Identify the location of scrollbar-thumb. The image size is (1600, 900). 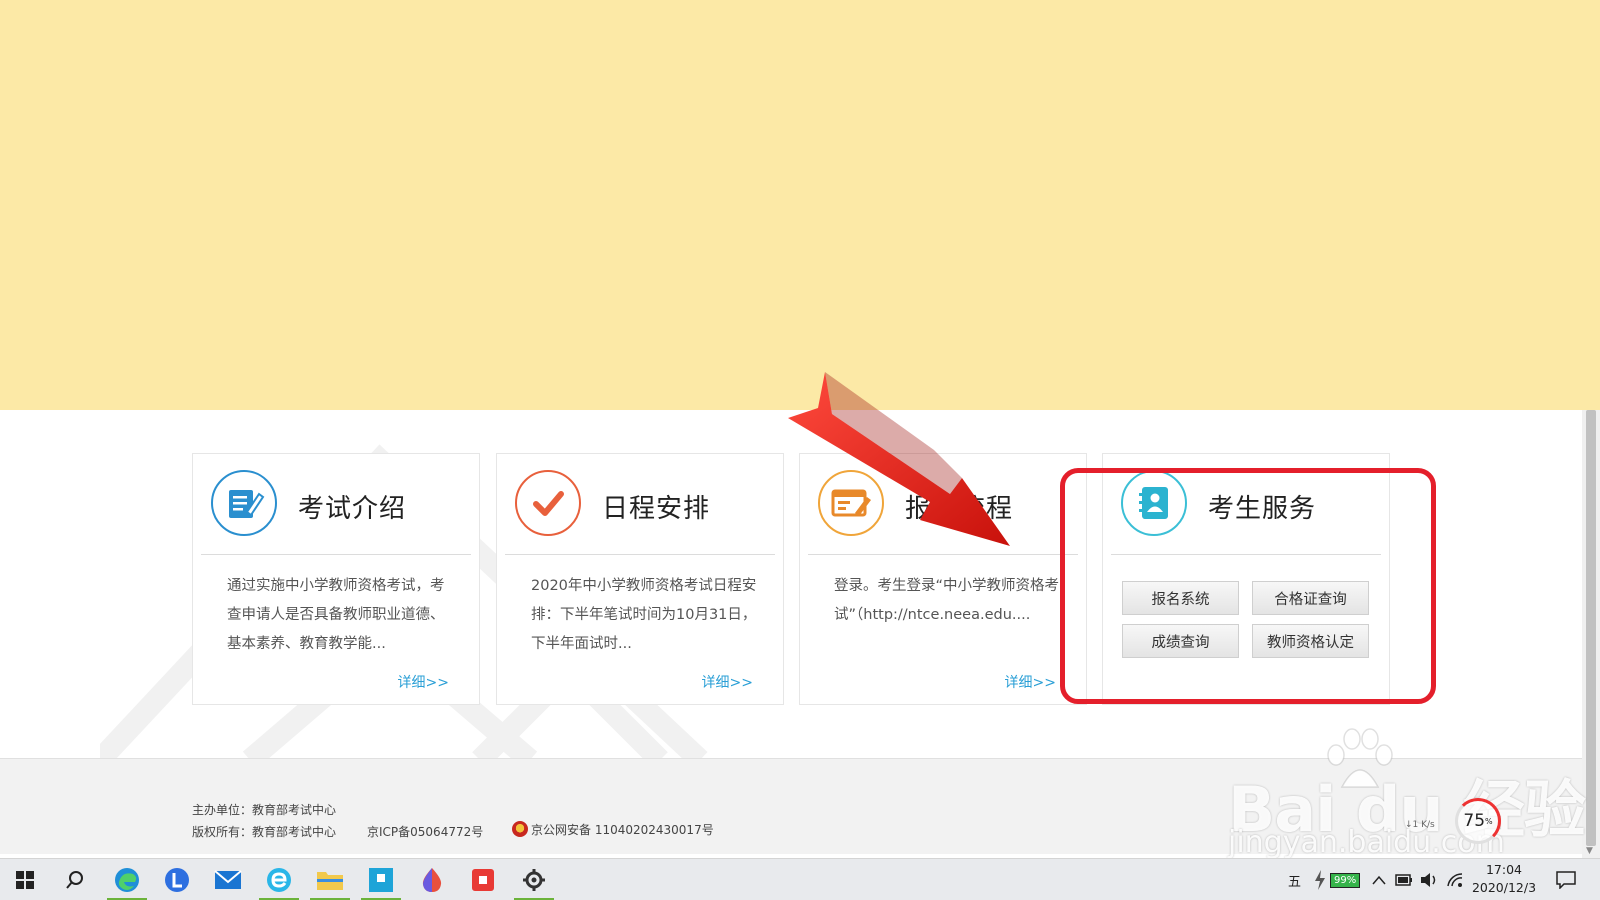
(1591, 628).